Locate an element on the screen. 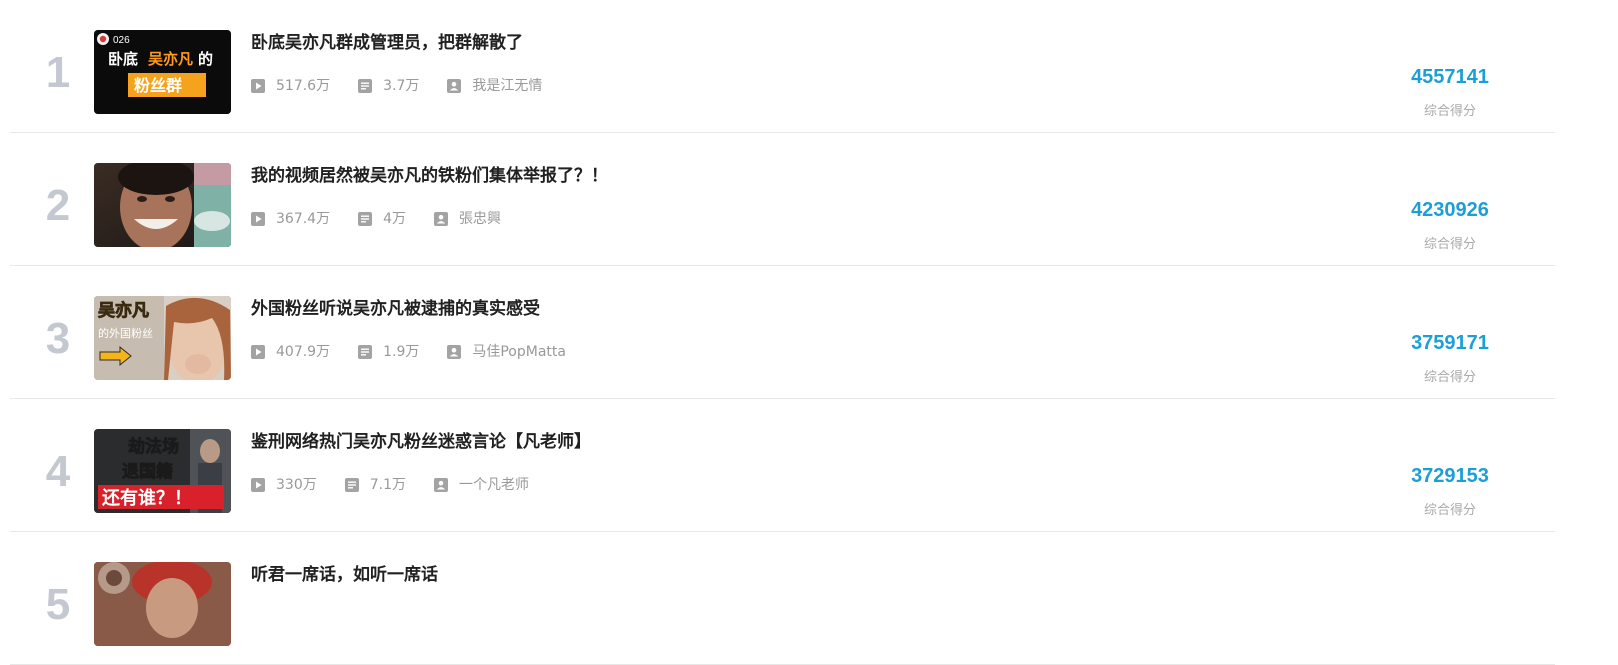 This screenshot has width=1618, height=665. thumbnail-image: 劫法场 退国籍 还有谁？！ is located at coordinates (162, 471).